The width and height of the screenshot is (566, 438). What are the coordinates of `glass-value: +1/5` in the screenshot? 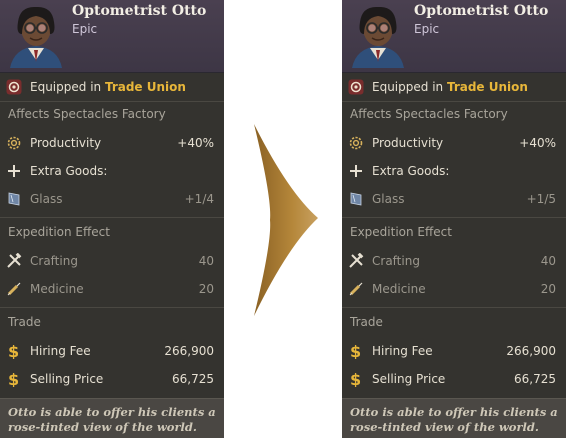 It's located at (541, 199).